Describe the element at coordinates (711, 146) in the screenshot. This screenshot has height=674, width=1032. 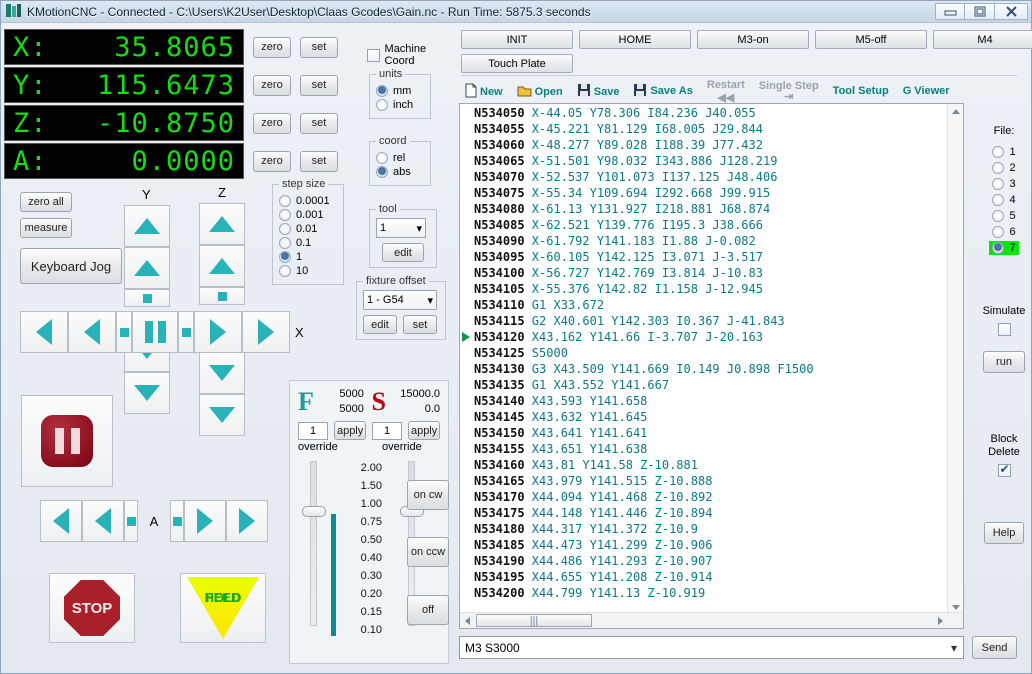
I see `gcode-line: N534060 X-48.277 Y89.028 I188.39 J77.432` at that location.